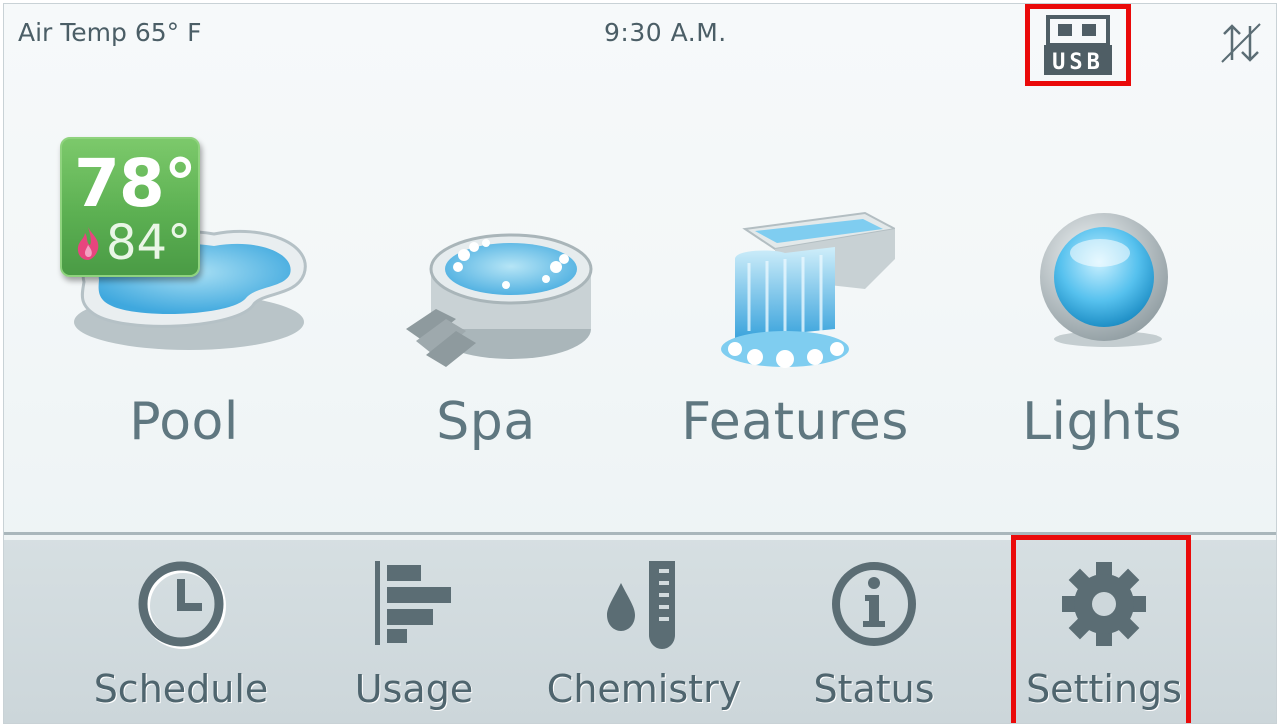 Image resolution: width=1280 pixels, height=727 pixels. What do you see at coordinates (795, 422) in the screenshot?
I see `features-label: Features` at bounding box center [795, 422].